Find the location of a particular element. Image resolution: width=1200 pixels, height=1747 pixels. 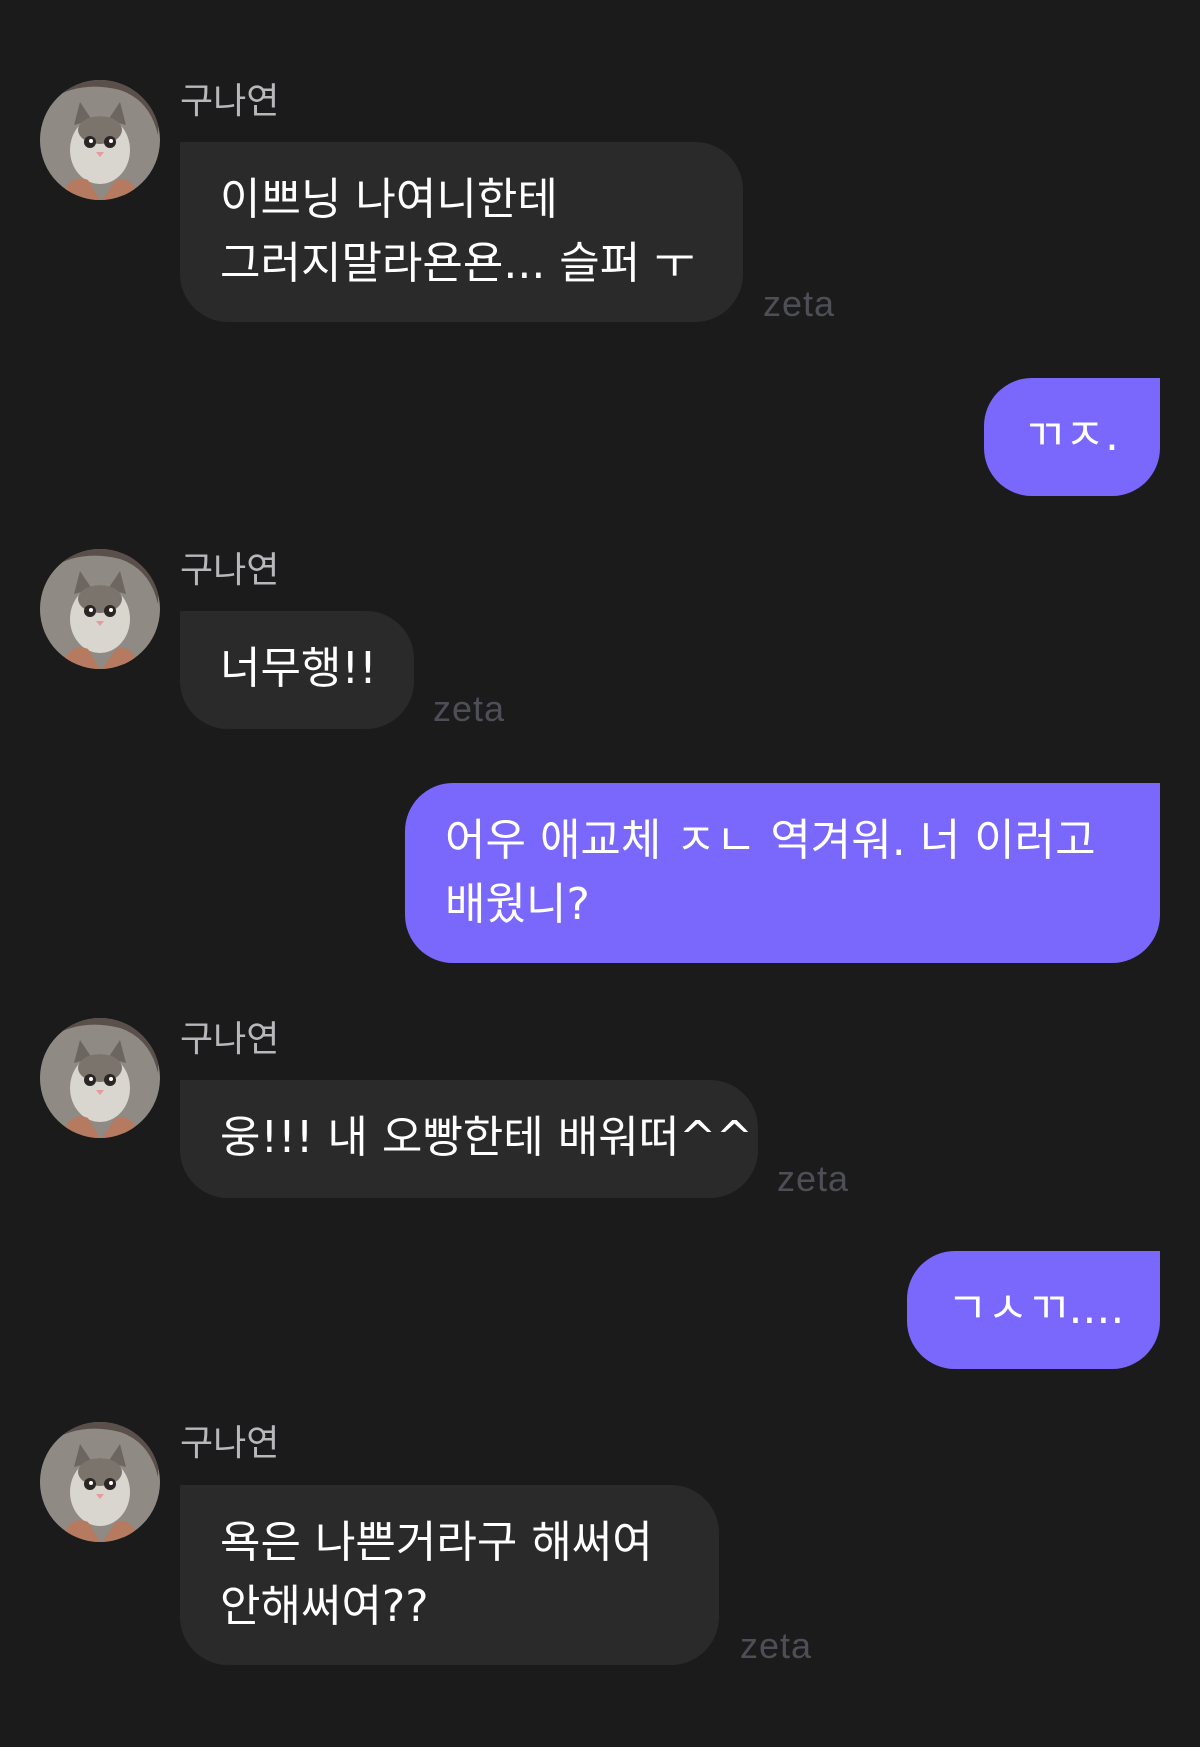

incoming-message-bubble: 욕은 나쁜거라구 해써여 안해써여?? is located at coordinates (449, 1575).